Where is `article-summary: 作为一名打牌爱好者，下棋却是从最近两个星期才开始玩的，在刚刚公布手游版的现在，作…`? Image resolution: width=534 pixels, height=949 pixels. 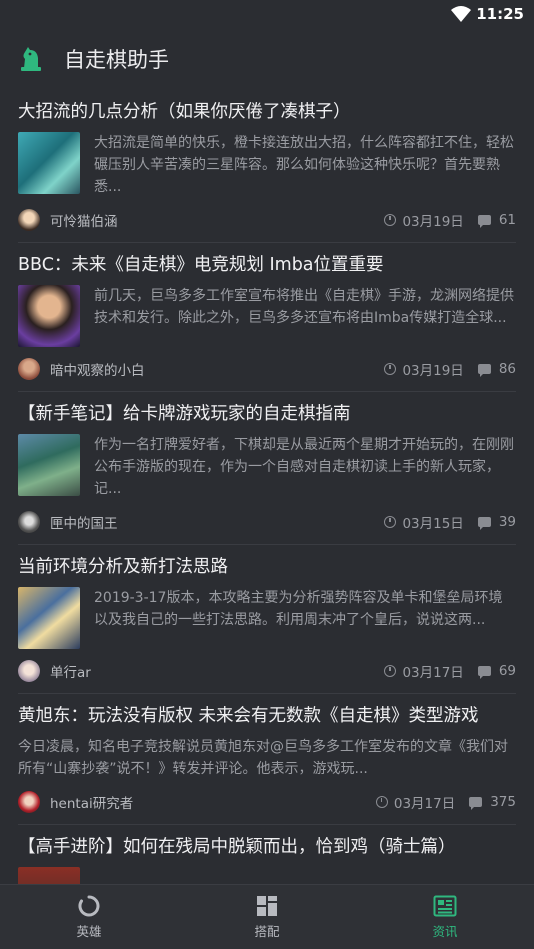 article-summary: 作为一名打牌爱好者，下棋却是从最近两个星期才开始玩的，在刚刚公布手游版的现在，作… is located at coordinates (304, 467).